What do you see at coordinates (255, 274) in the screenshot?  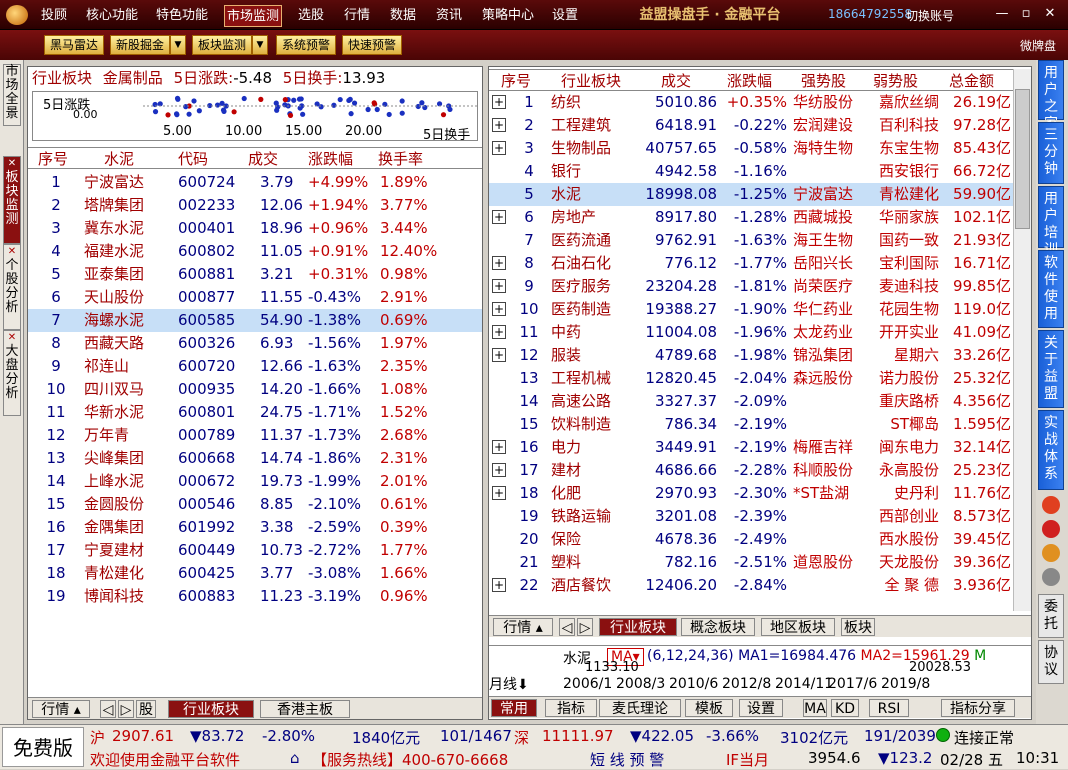 I see `table-row: 5 亚泰集团 600881 3.21 +0.31% 0.98%` at bounding box center [255, 274].